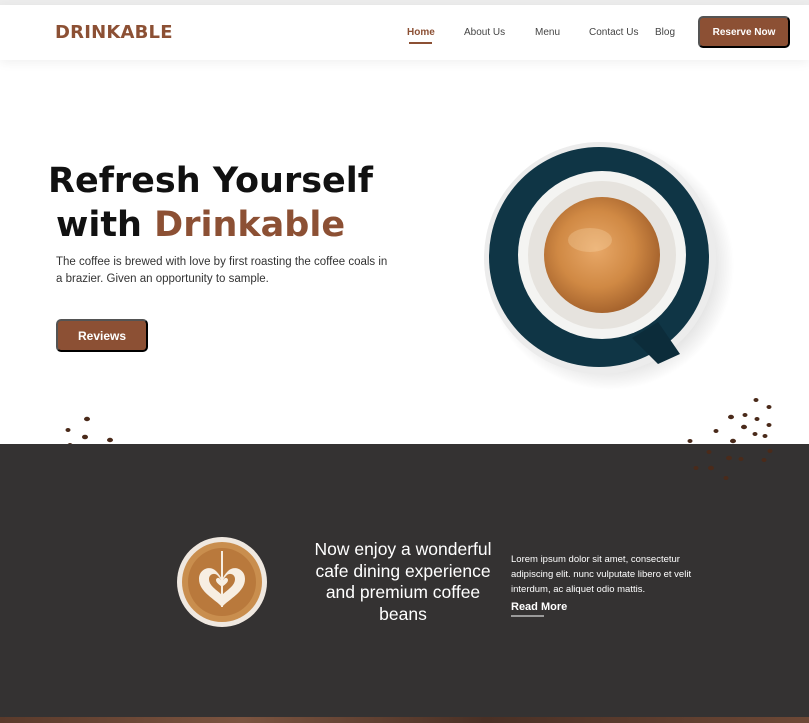 The width and height of the screenshot is (809, 723). I want to click on nav-contact-us: Contact Us, so click(613, 32).